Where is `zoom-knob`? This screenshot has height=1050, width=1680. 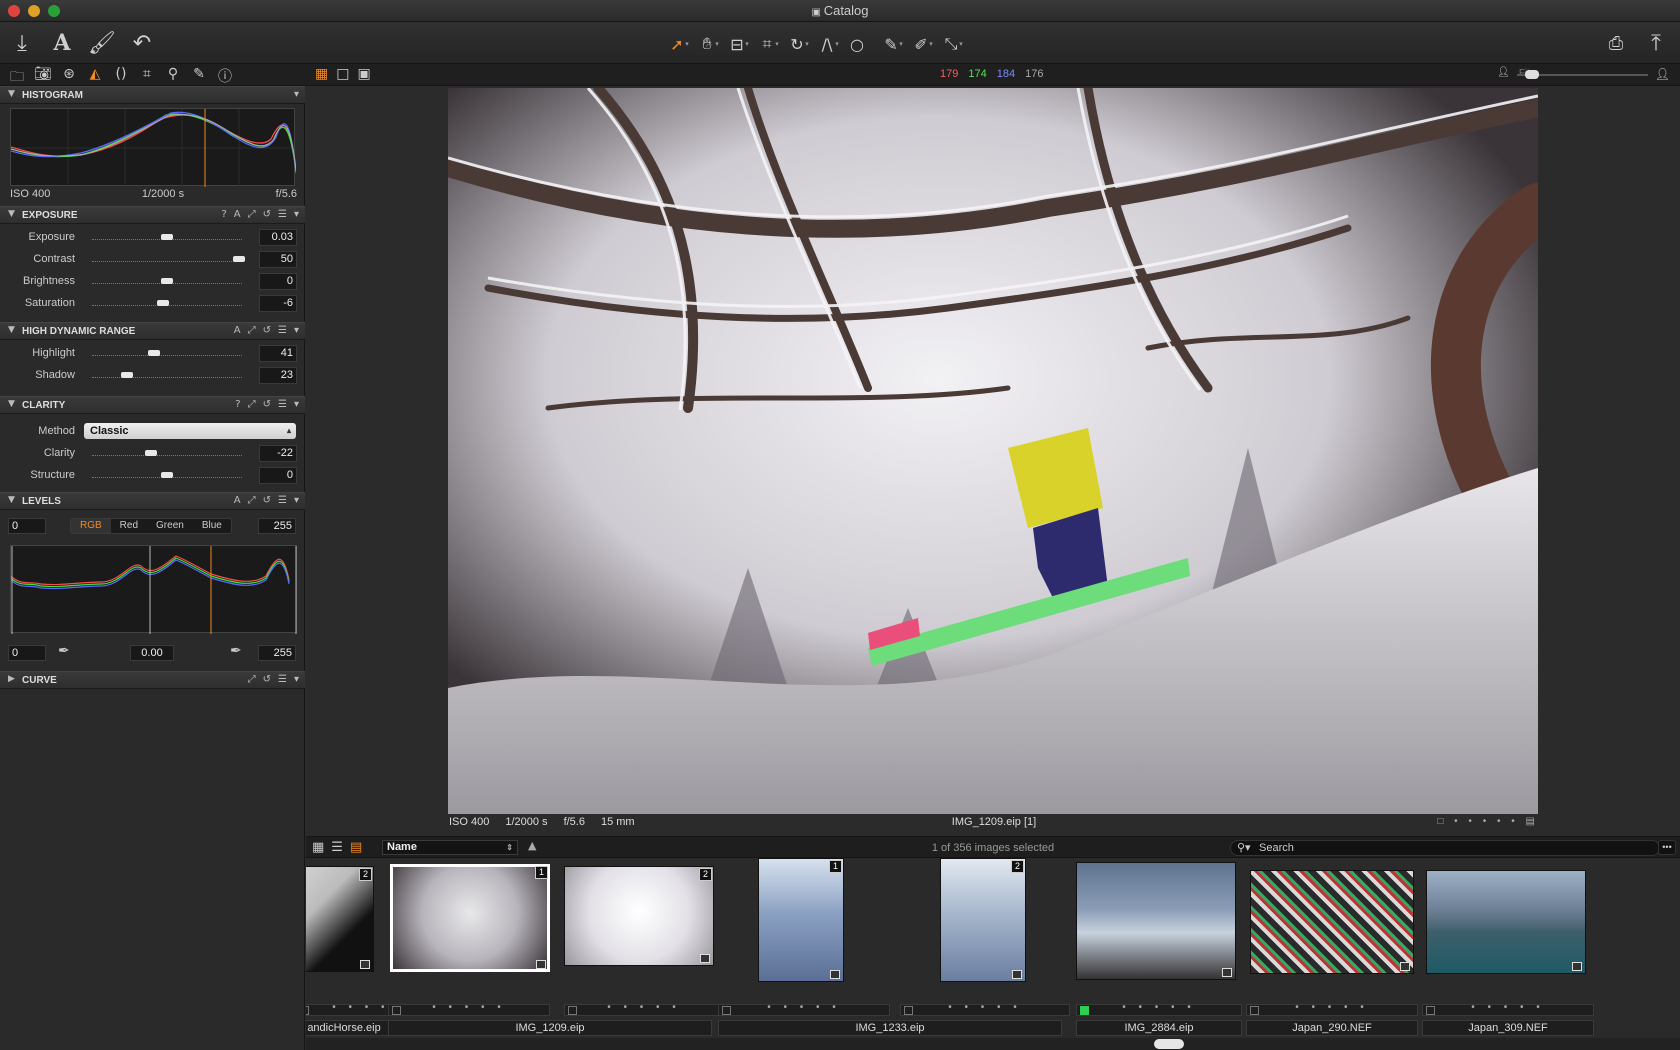 zoom-knob is located at coordinates (1532, 74).